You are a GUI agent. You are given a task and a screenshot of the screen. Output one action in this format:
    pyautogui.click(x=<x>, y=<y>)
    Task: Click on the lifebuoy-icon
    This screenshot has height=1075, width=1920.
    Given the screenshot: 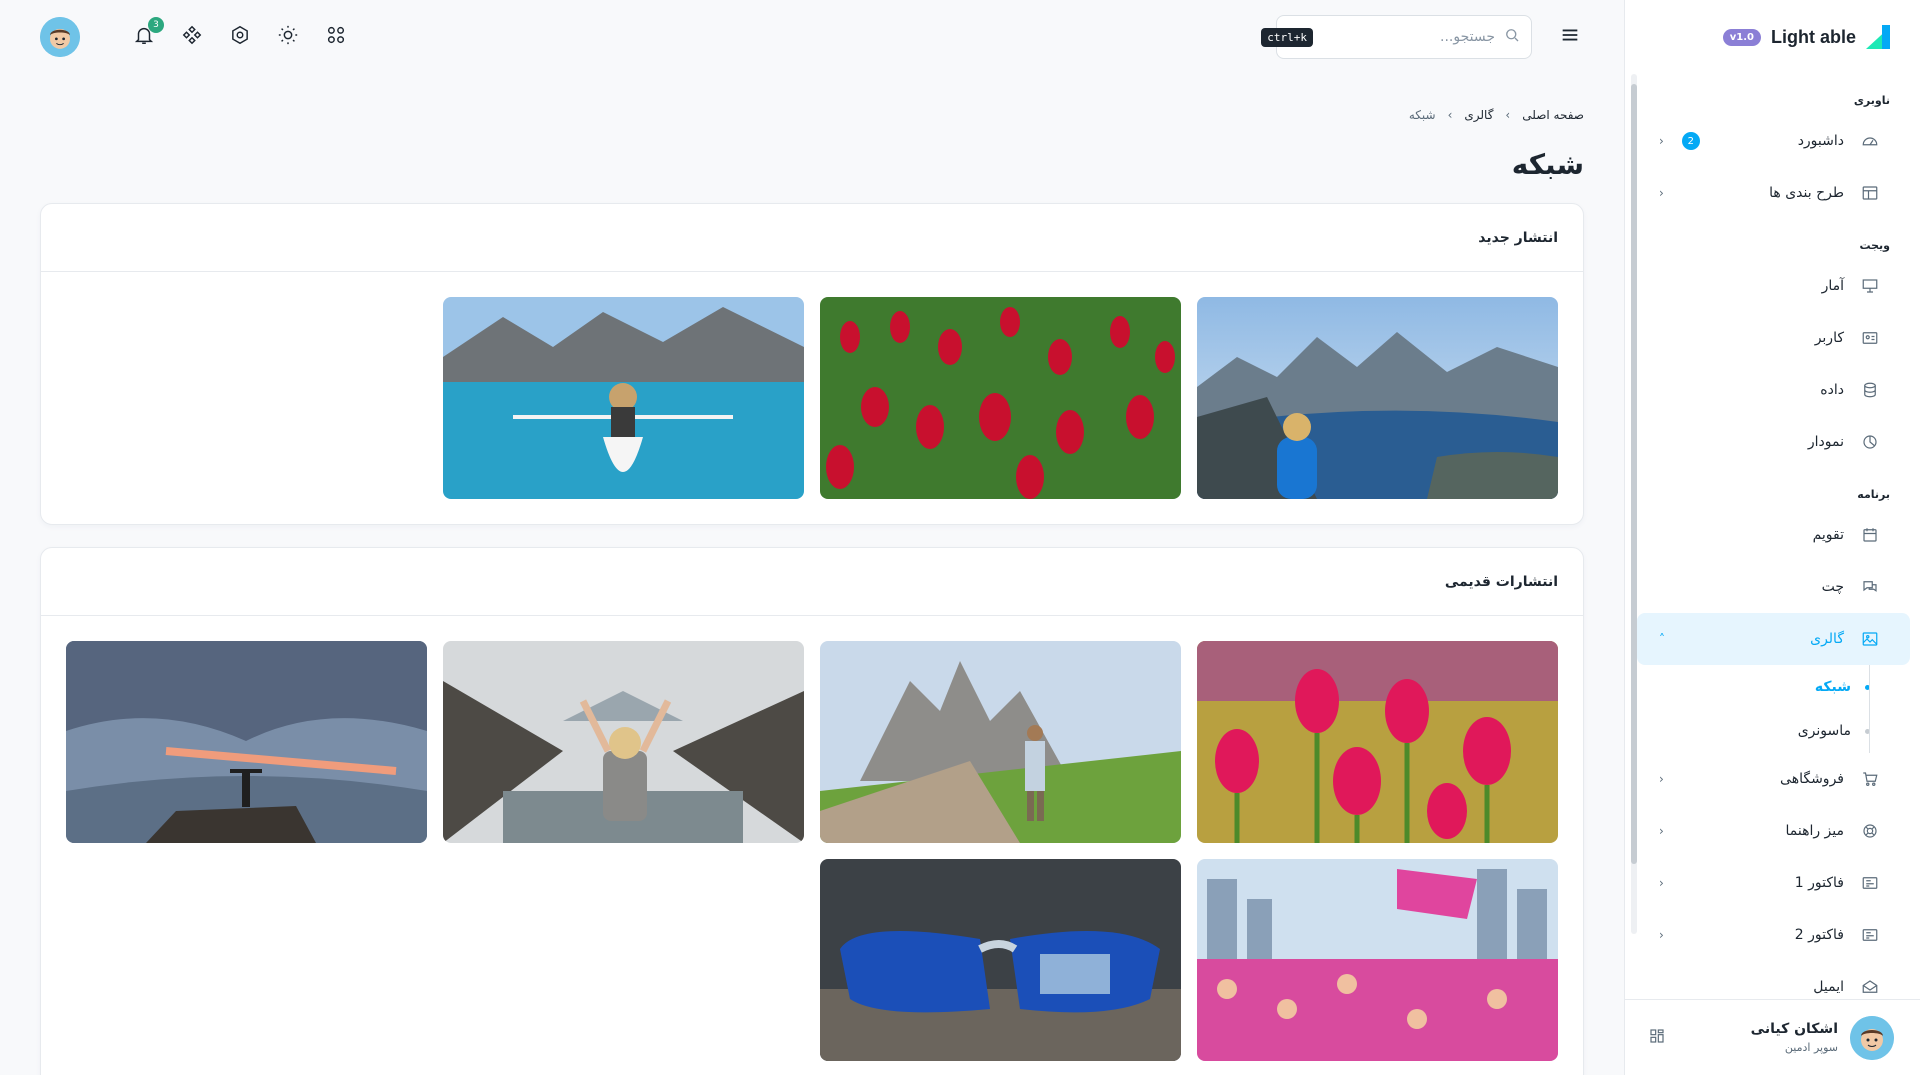 What is the action you would take?
    pyautogui.click(x=1870, y=831)
    